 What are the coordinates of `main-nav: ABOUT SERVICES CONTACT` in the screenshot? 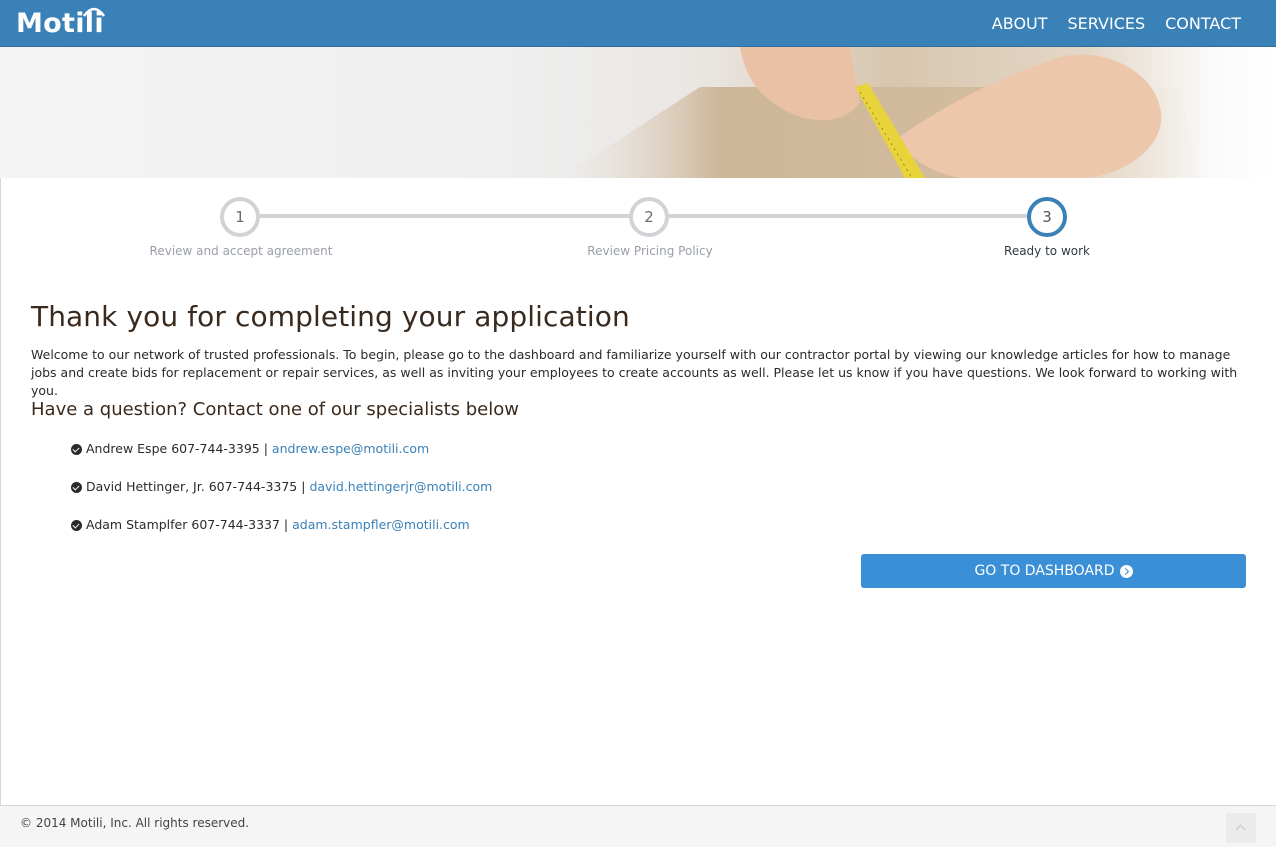 It's located at (1116, 23).